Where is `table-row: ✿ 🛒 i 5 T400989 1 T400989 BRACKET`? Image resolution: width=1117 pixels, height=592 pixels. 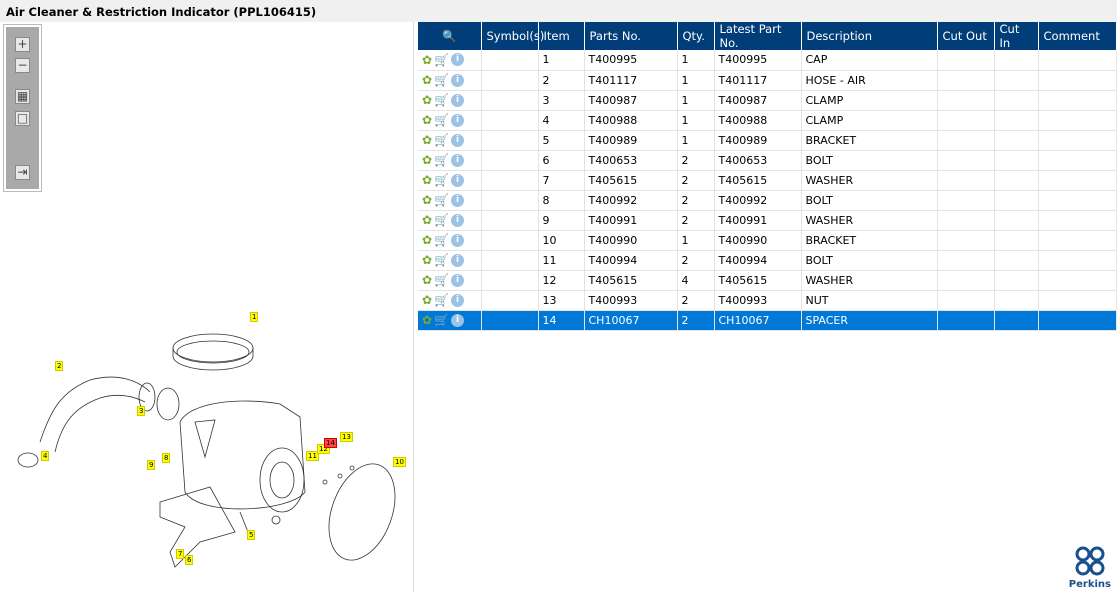 table-row: ✿ 🛒 i 5 T400989 1 T400989 BRACKET is located at coordinates (767, 140).